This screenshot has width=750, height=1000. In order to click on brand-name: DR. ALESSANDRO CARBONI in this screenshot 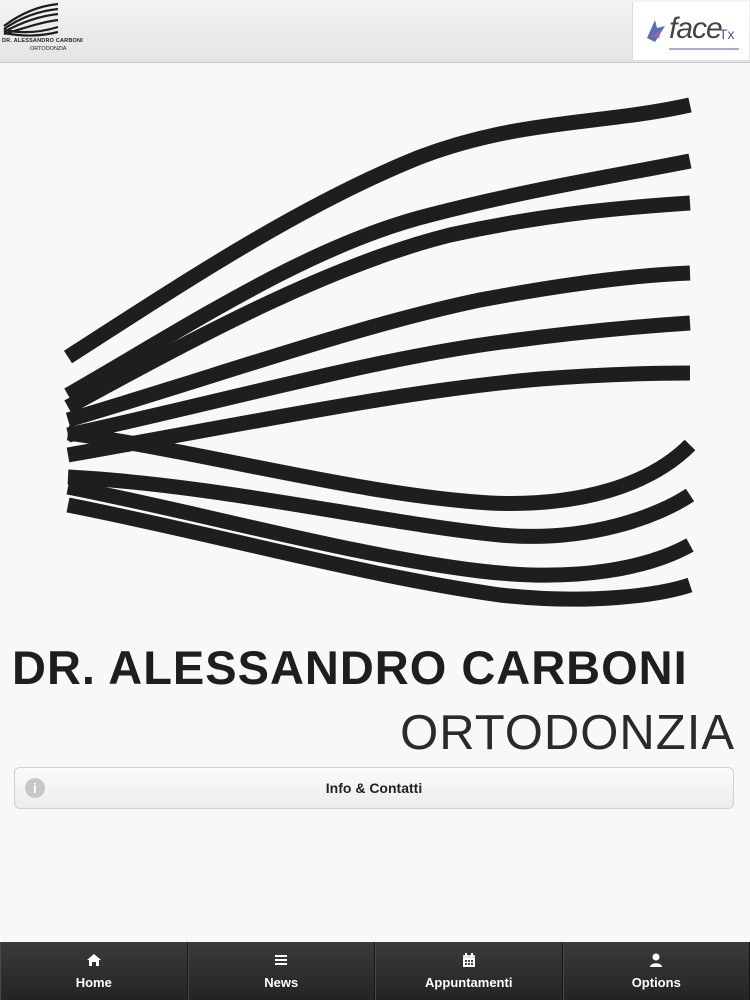, I will do `click(350, 667)`.